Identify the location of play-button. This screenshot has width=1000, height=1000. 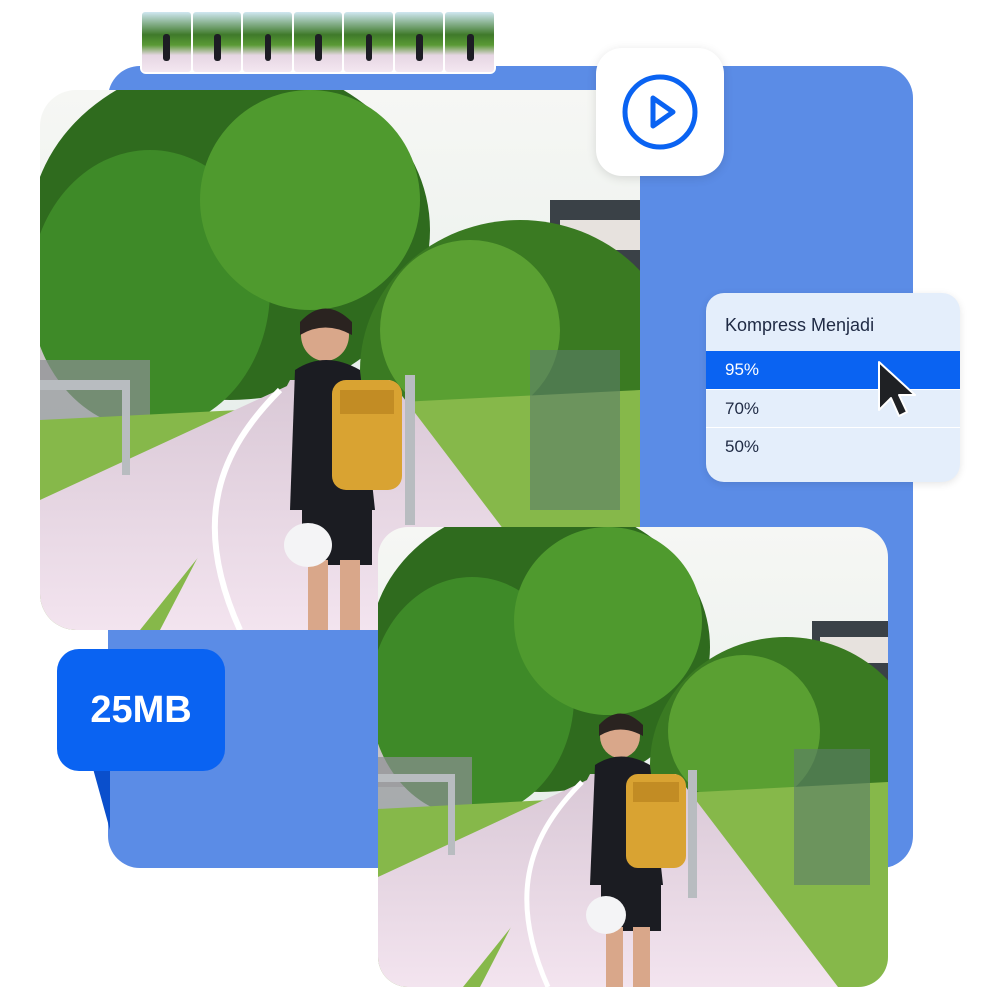
(660, 112).